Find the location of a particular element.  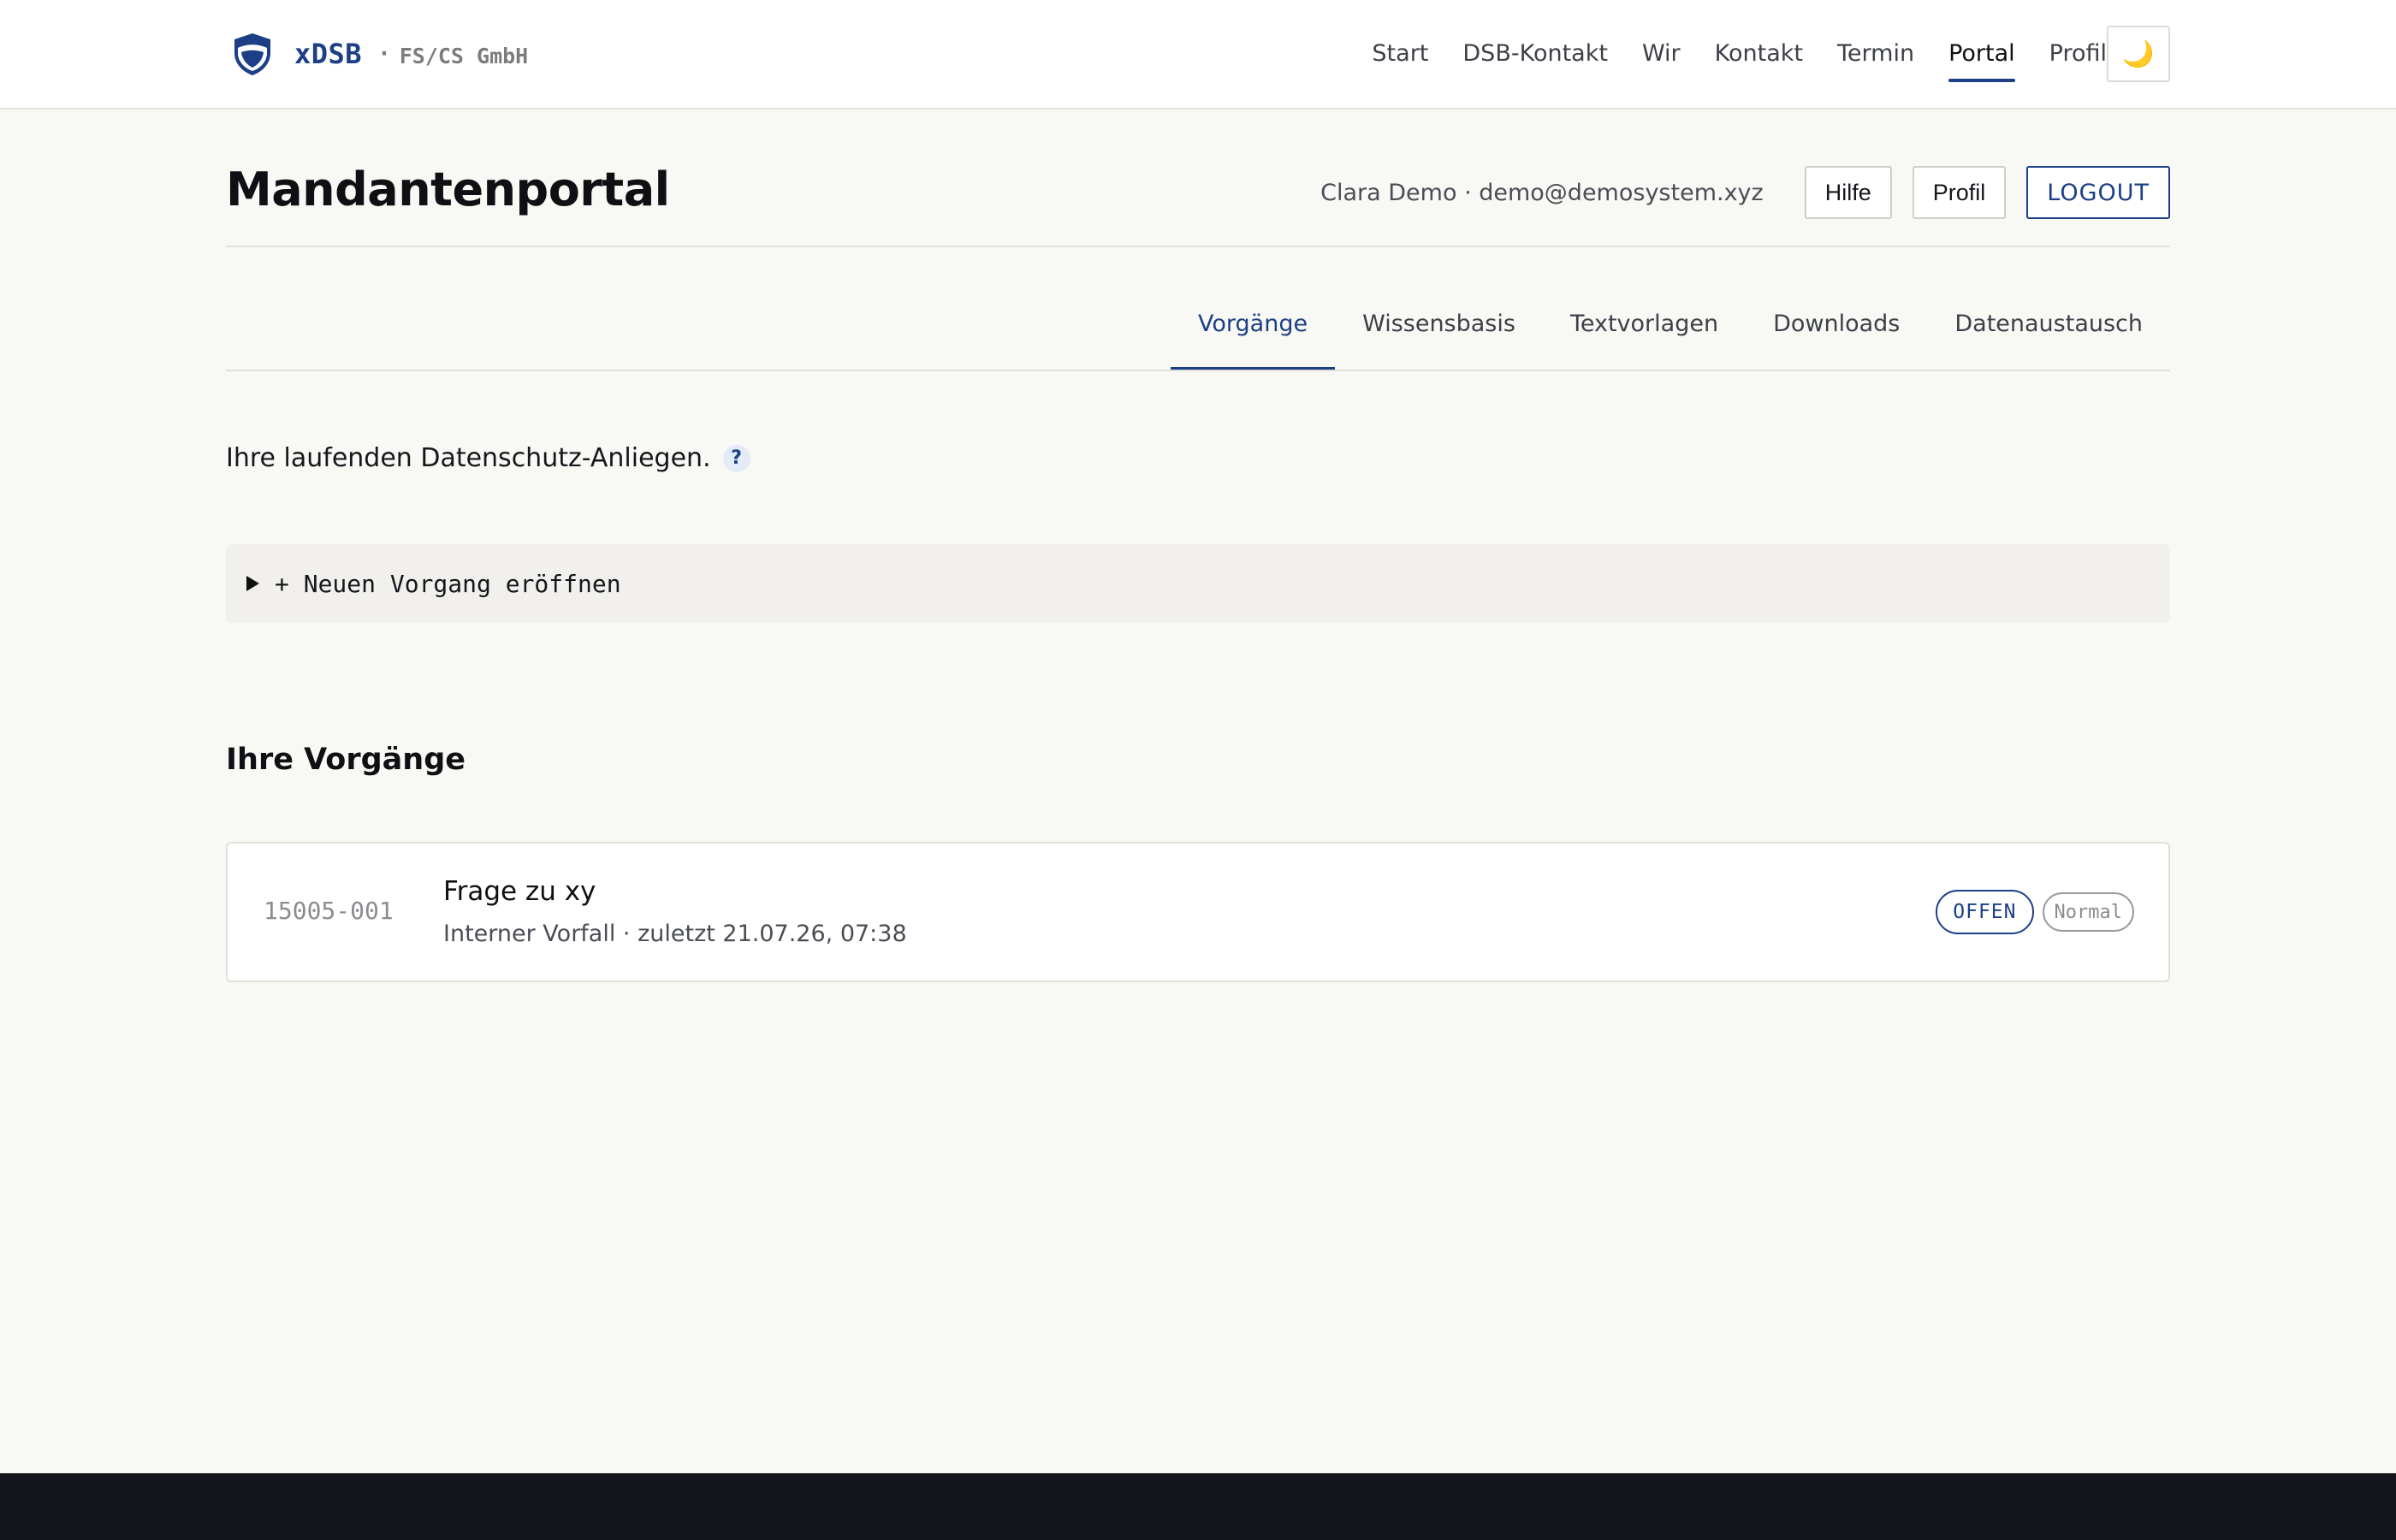

tab-downloads: Downloads is located at coordinates (1836, 332).